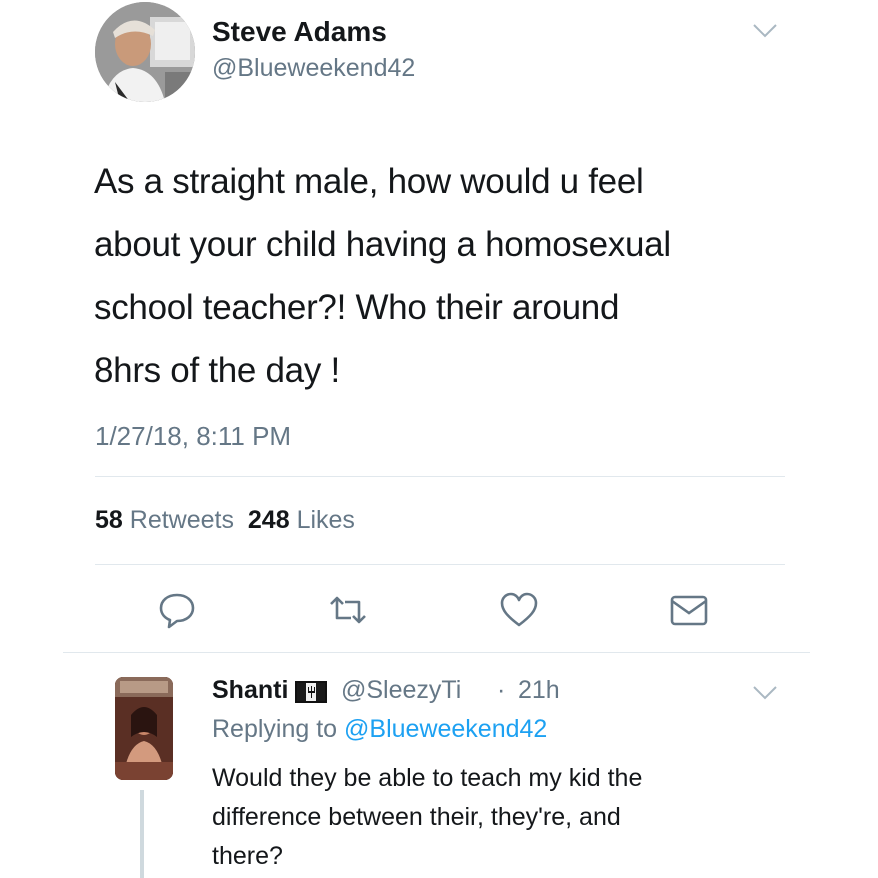  I want to click on reply-time: 21h, so click(539, 690).